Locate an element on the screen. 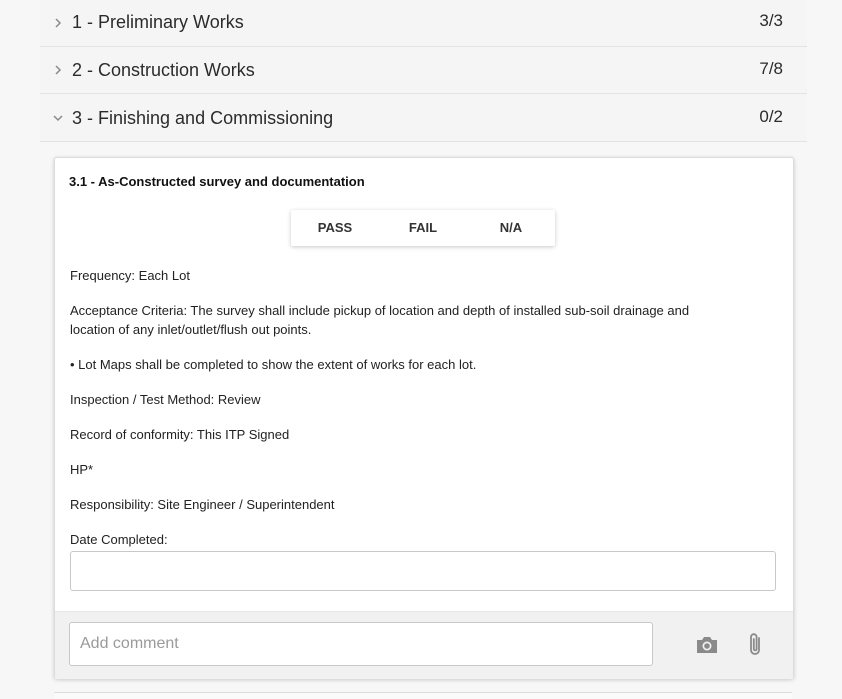 The width and height of the screenshot is (842, 699). section-title: 1 - Preliminary Works is located at coordinates (158, 22).